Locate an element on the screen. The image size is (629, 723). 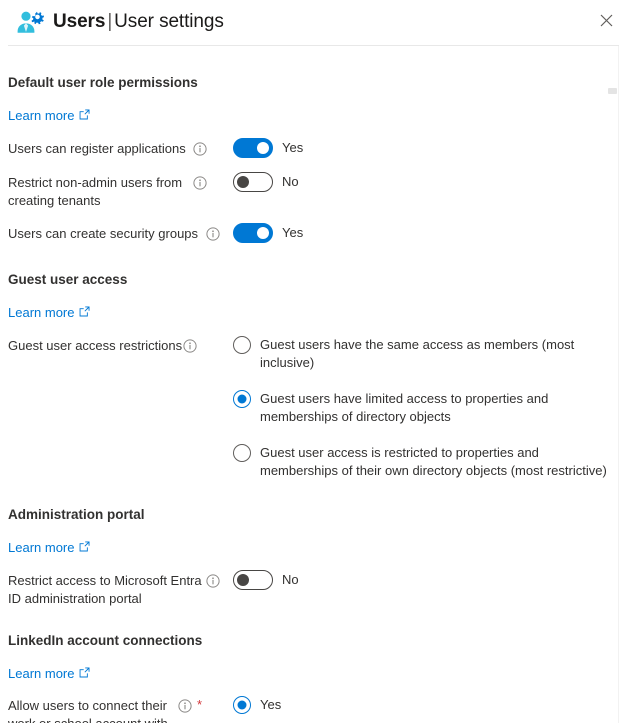
close-button is located at coordinates (606, 20).